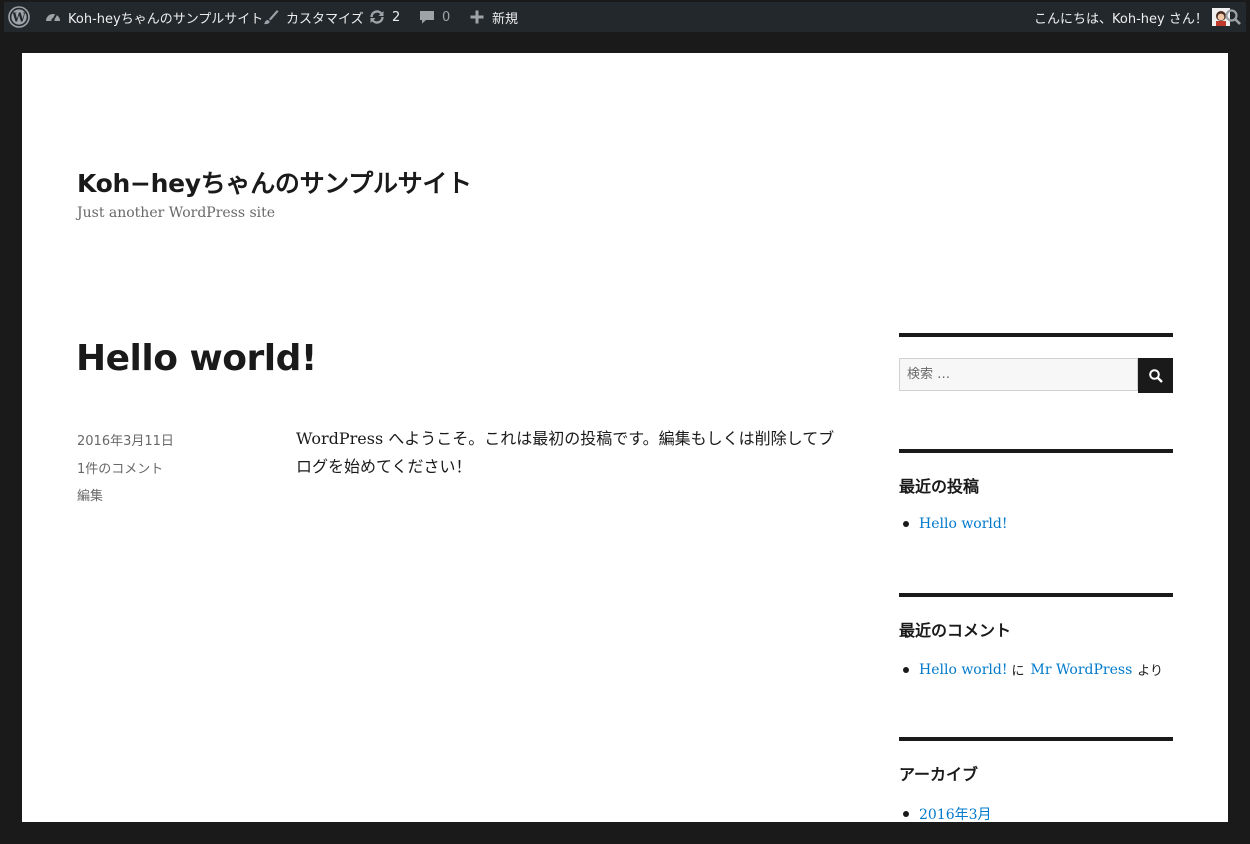 The height and width of the screenshot is (844, 1250). I want to click on comment-post-link: Hello world!, so click(963, 670).